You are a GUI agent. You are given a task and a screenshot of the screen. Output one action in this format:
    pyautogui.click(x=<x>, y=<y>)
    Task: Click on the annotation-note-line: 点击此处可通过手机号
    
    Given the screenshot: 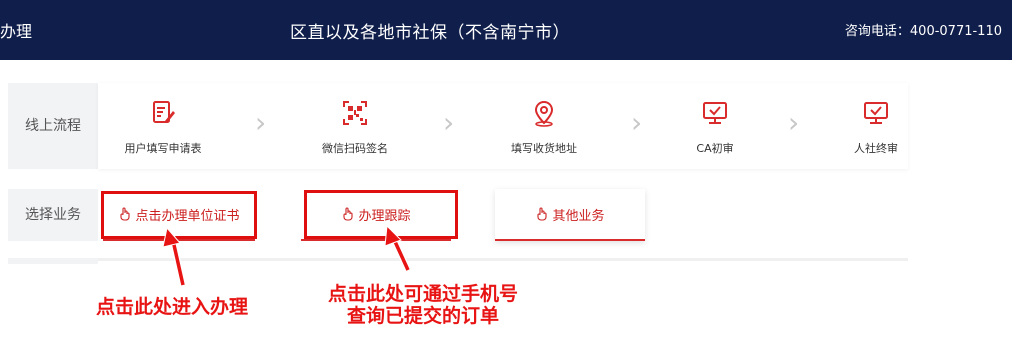 What is the action you would take?
    pyautogui.click(x=422, y=294)
    